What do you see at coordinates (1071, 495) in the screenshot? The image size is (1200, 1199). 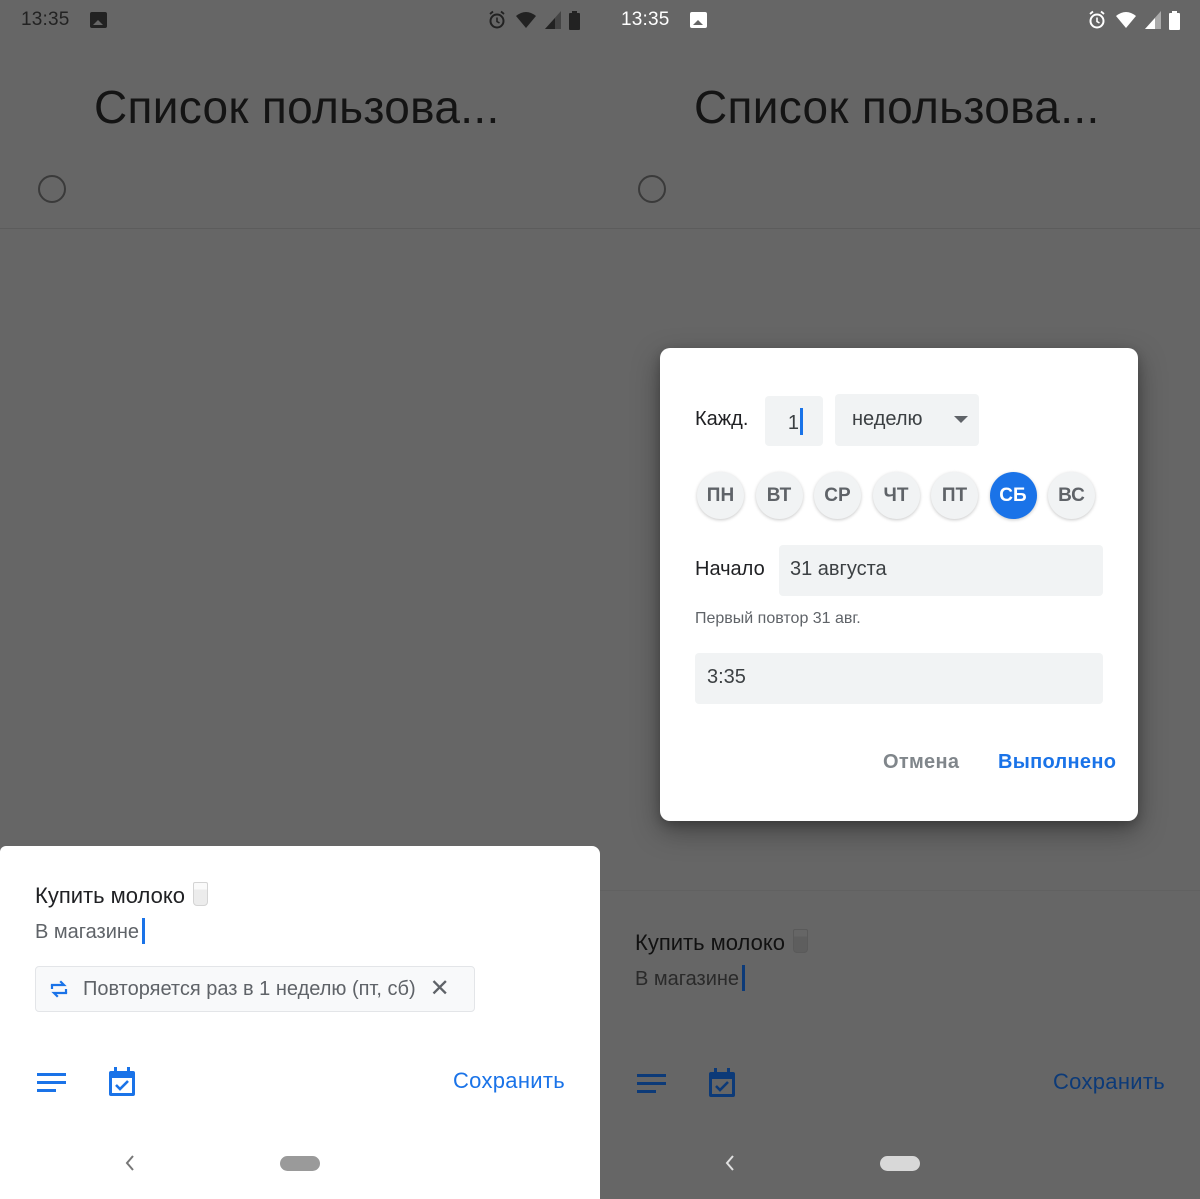 I see `day-chip-sun: ВС` at bounding box center [1071, 495].